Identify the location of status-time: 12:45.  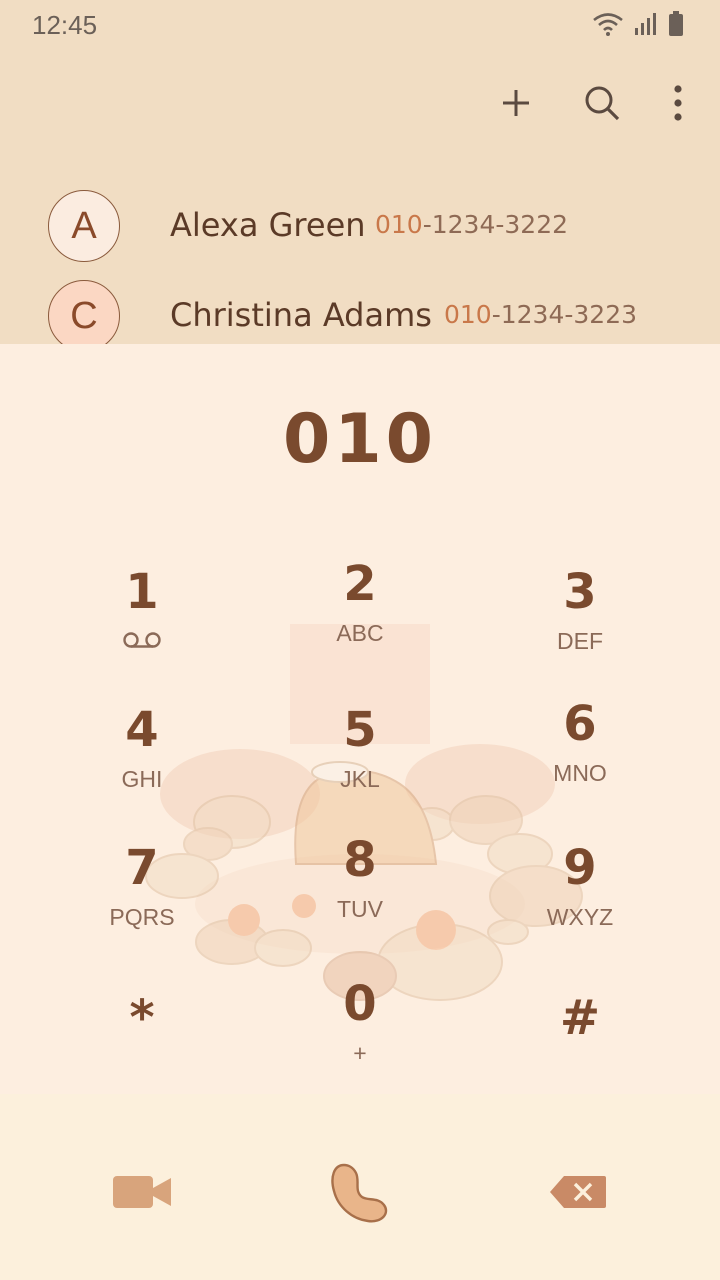
(65, 25).